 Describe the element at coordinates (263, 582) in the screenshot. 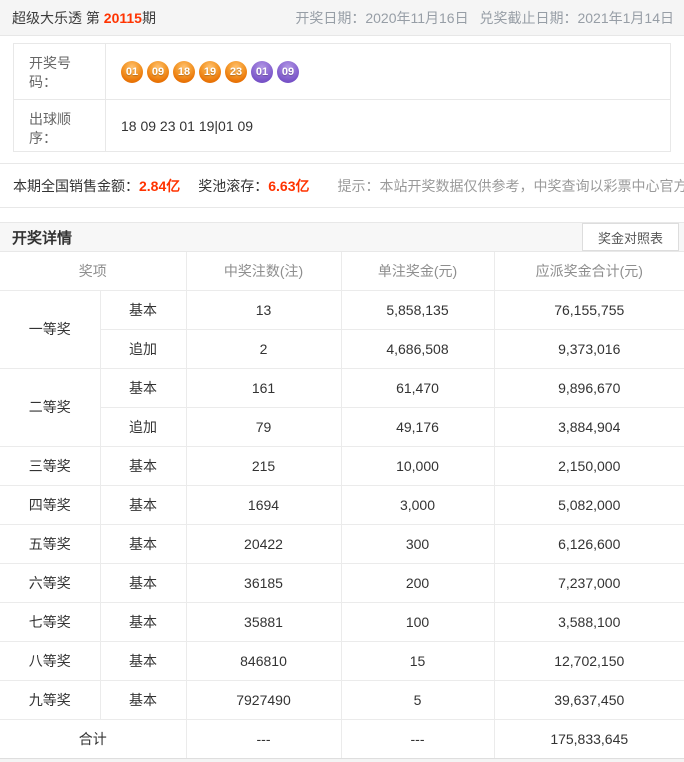

I see `count-cell: 36185` at that location.